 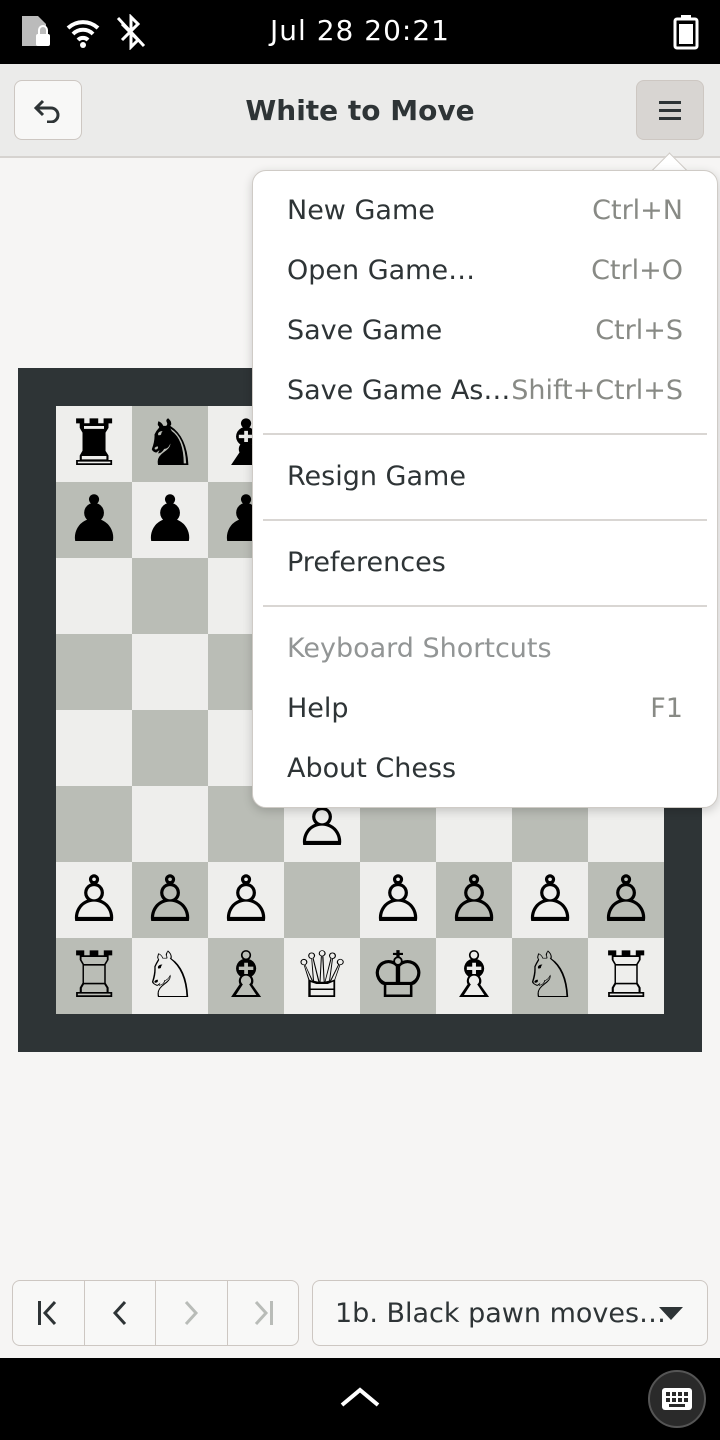 I want to click on chevron-up-icon, so click(x=360, y=1397).